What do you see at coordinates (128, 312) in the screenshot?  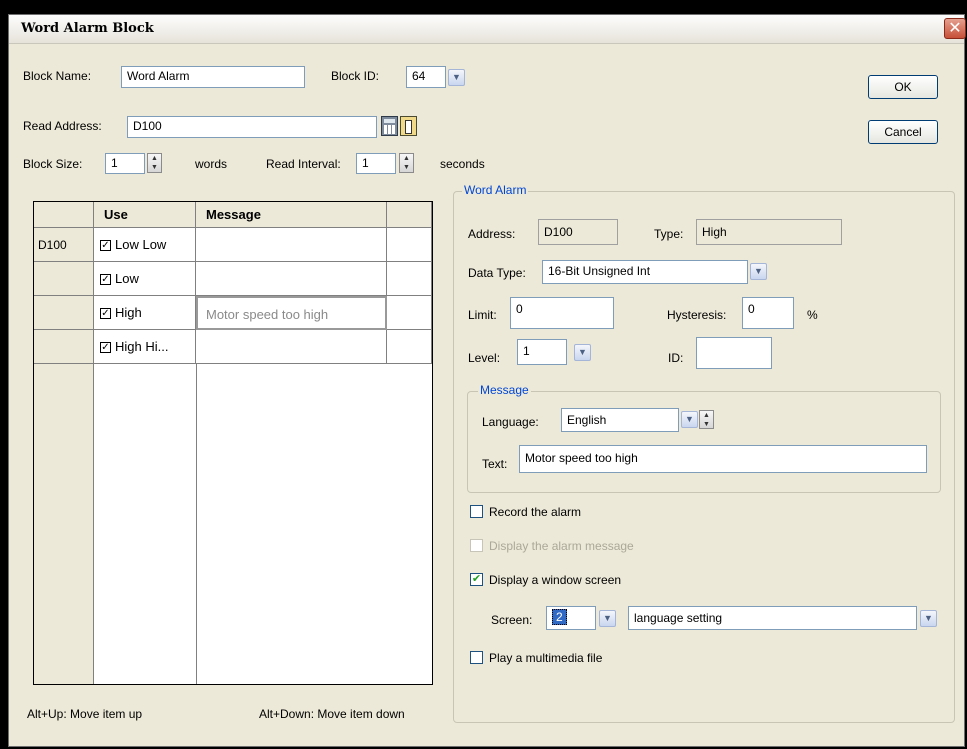 I see `use-label: High` at bounding box center [128, 312].